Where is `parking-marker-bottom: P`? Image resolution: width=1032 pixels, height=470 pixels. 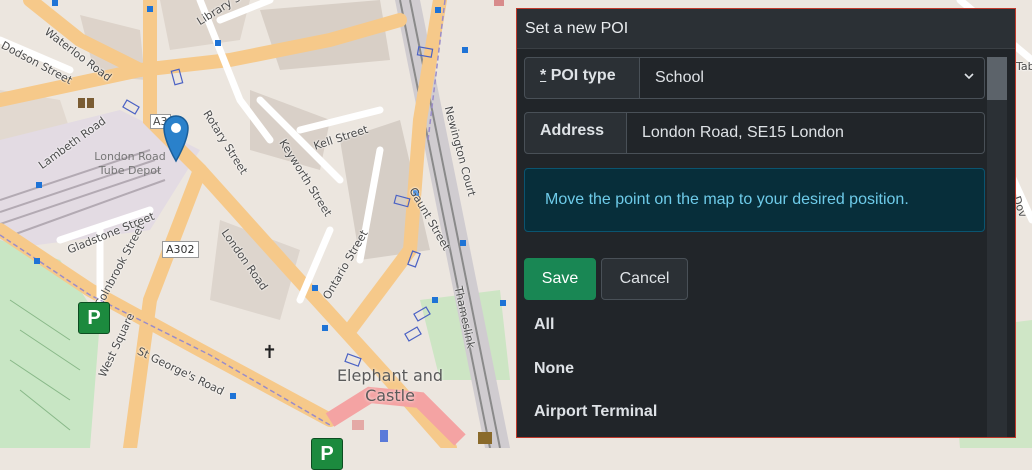
parking-marker-bottom: P is located at coordinates (327, 454).